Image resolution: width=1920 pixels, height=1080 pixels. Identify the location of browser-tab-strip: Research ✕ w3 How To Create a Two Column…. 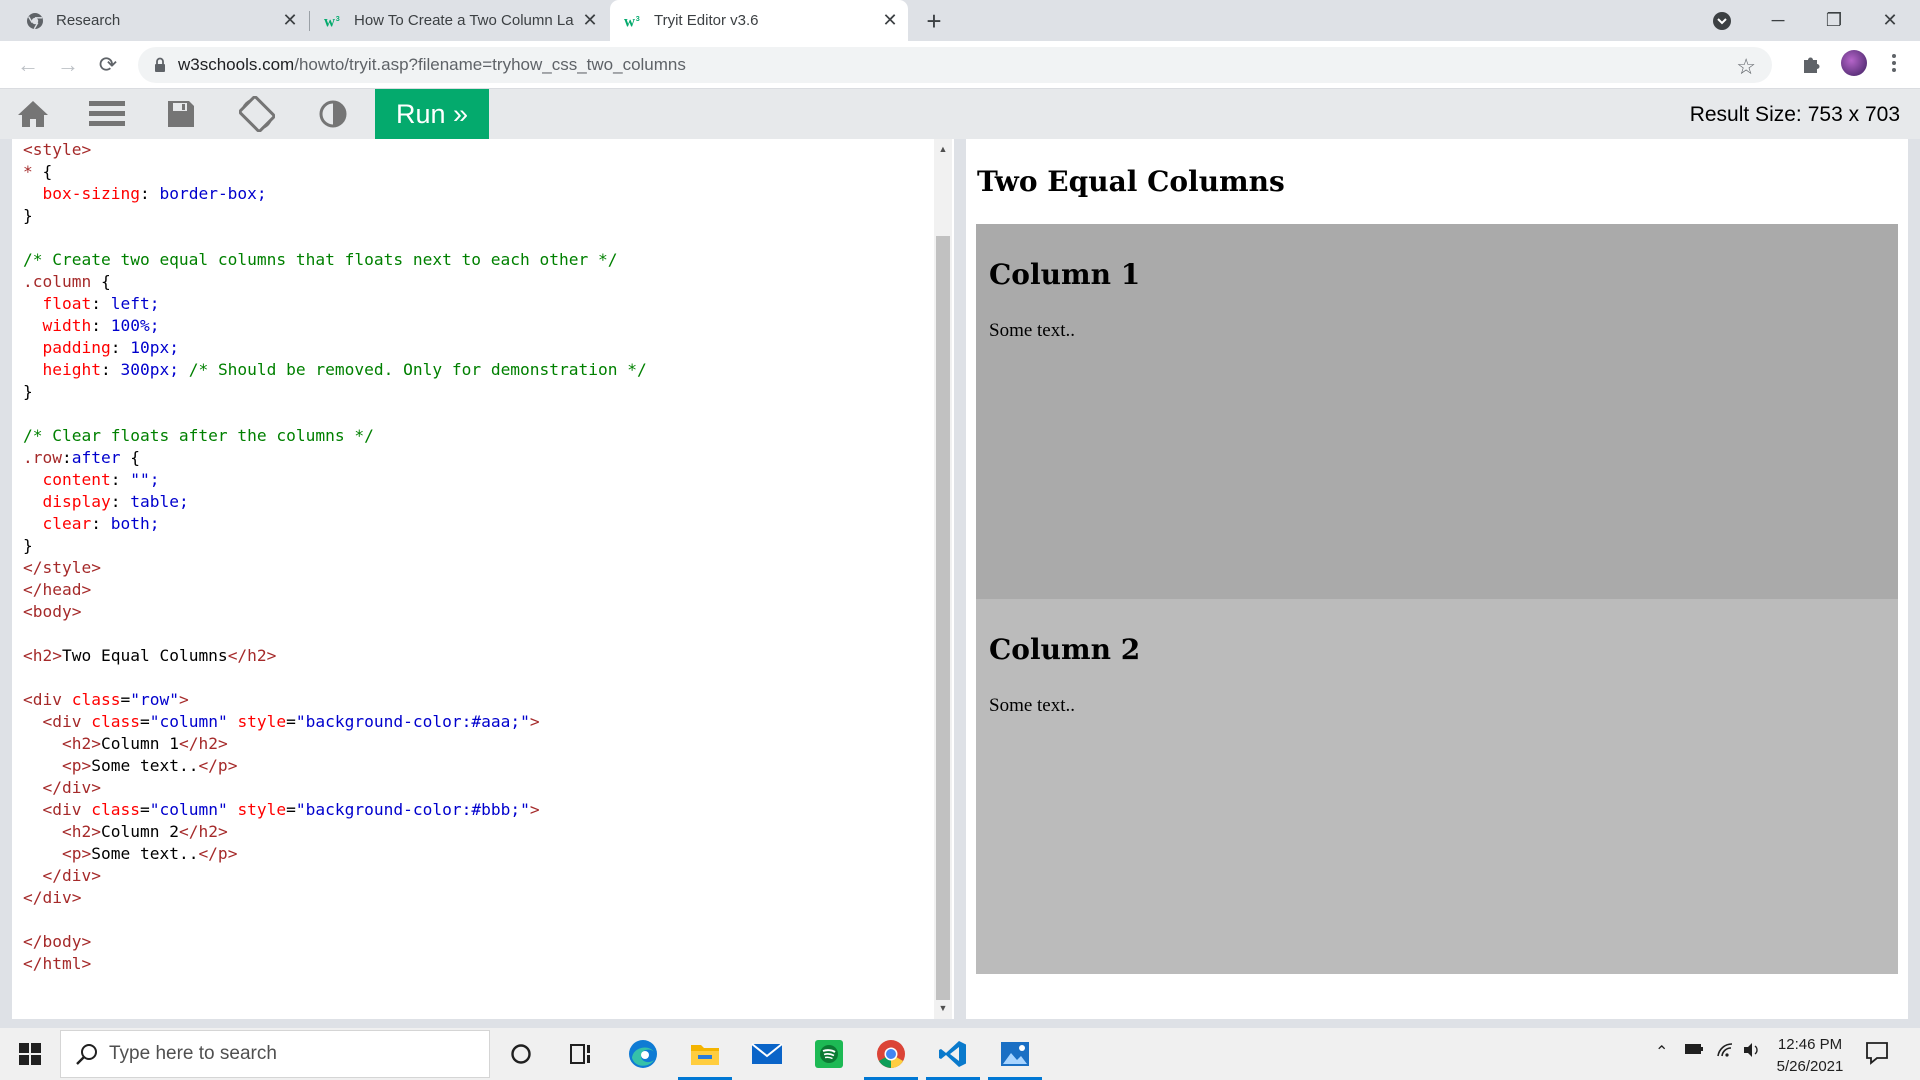
(960, 20).